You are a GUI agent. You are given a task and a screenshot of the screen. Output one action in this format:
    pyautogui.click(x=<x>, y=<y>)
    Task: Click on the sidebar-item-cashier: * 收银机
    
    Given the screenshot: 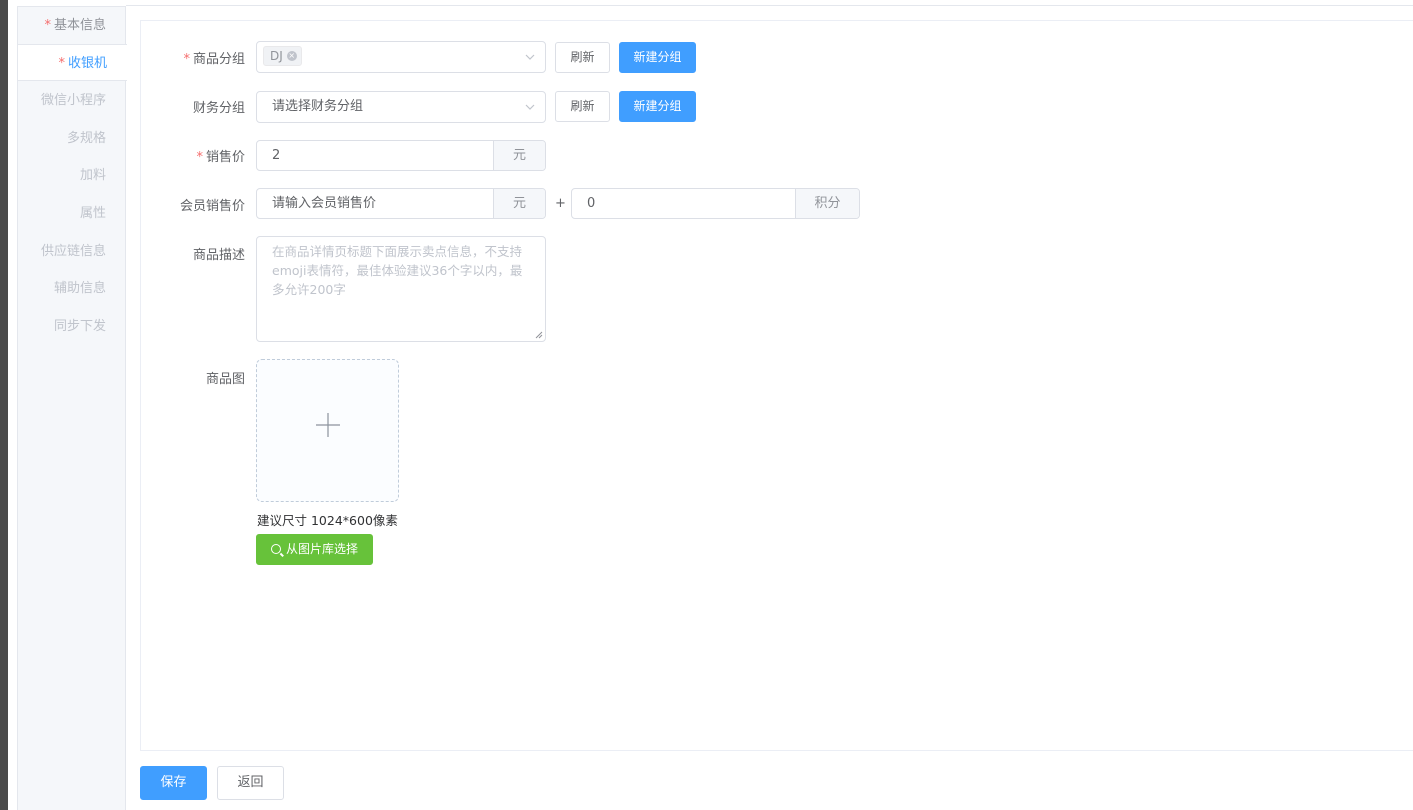 What is the action you would take?
    pyautogui.click(x=72, y=62)
    